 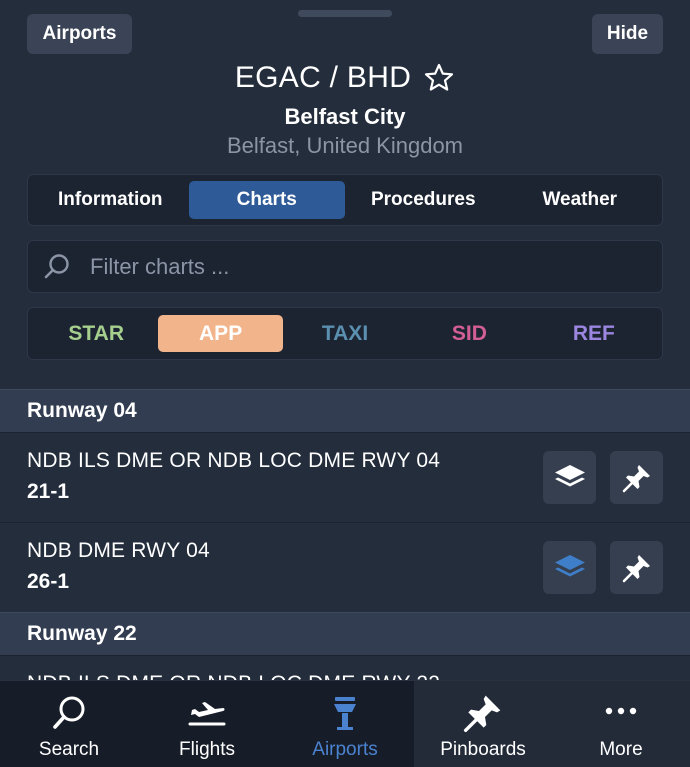 What do you see at coordinates (621, 749) in the screenshot?
I see `tab-label: More` at bounding box center [621, 749].